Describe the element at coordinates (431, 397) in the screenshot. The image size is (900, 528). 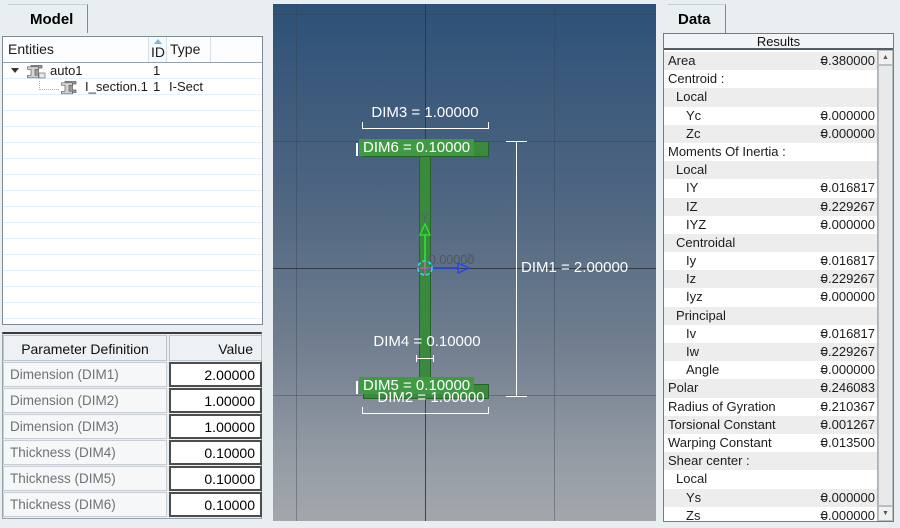
I see `dim2-label: DIM2 = 1.00000` at that location.